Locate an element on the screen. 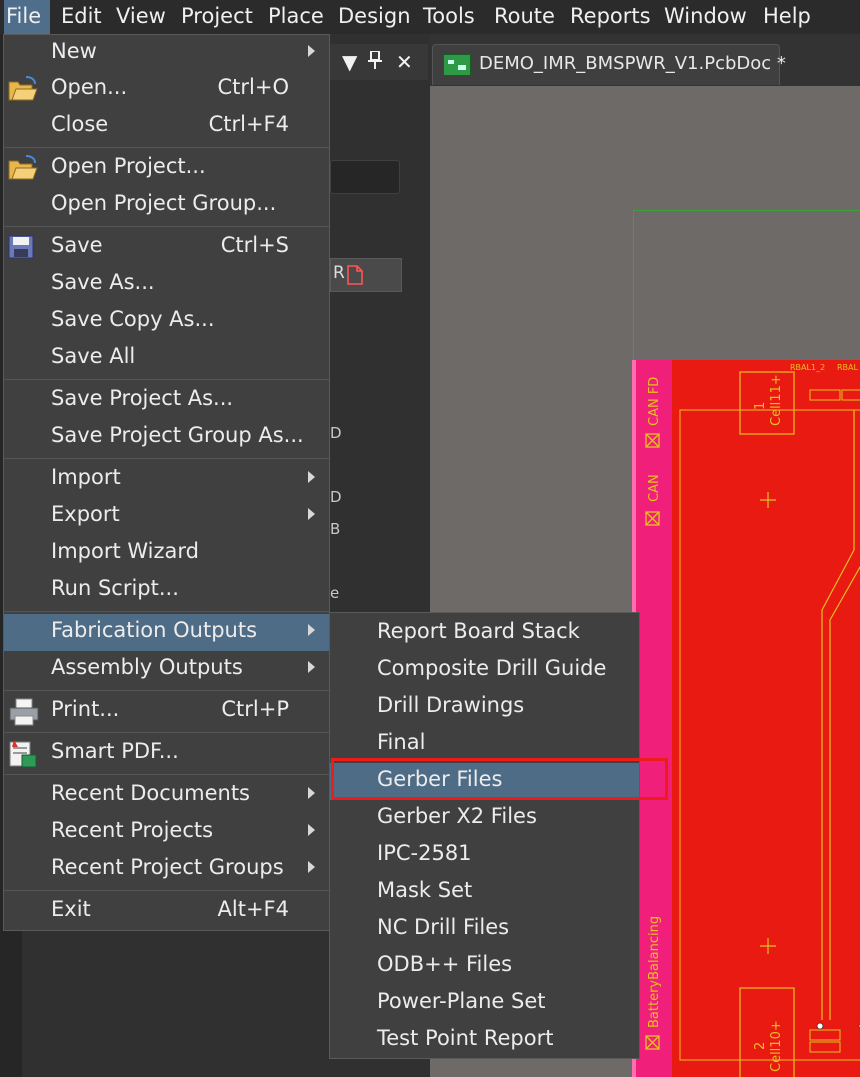 The height and width of the screenshot is (1077, 860). panel-close-icon: ✕ is located at coordinates (404, 62).